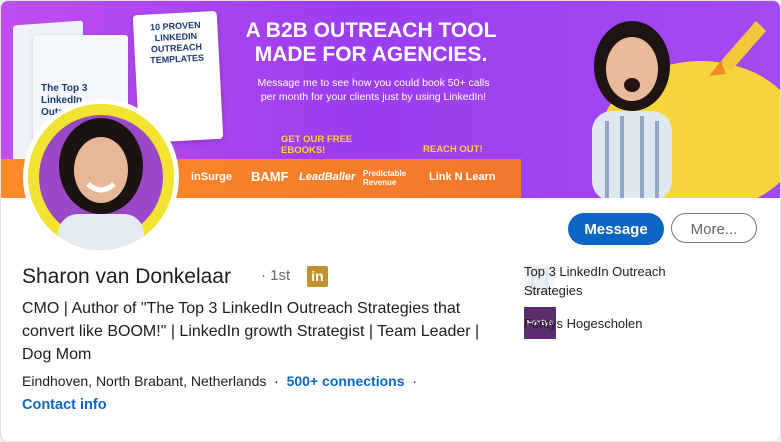 This screenshot has height=442, width=781. Describe the element at coordinates (632, 109) in the screenshot. I see `banner-person-image` at that location.